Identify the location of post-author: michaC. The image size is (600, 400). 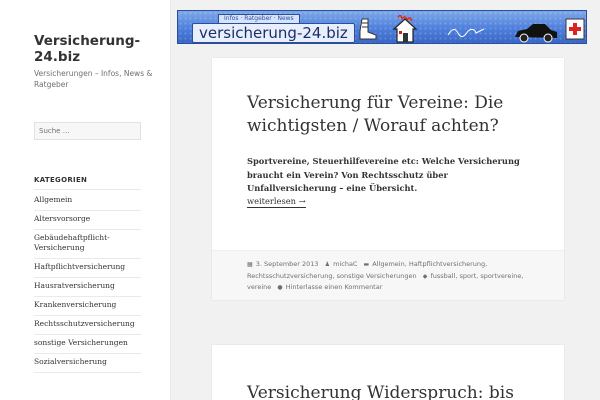
(345, 264).